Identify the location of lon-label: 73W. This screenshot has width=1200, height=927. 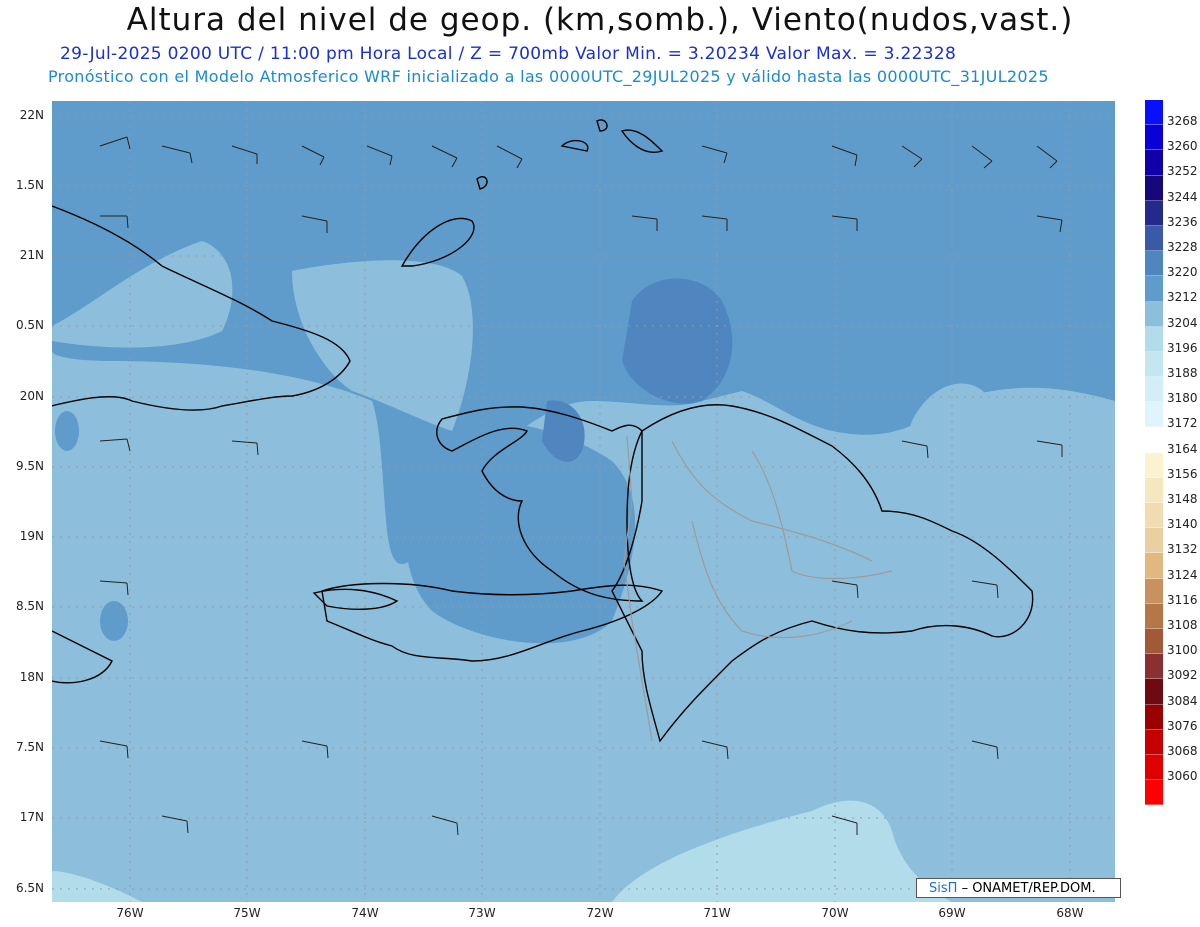
(482, 913).